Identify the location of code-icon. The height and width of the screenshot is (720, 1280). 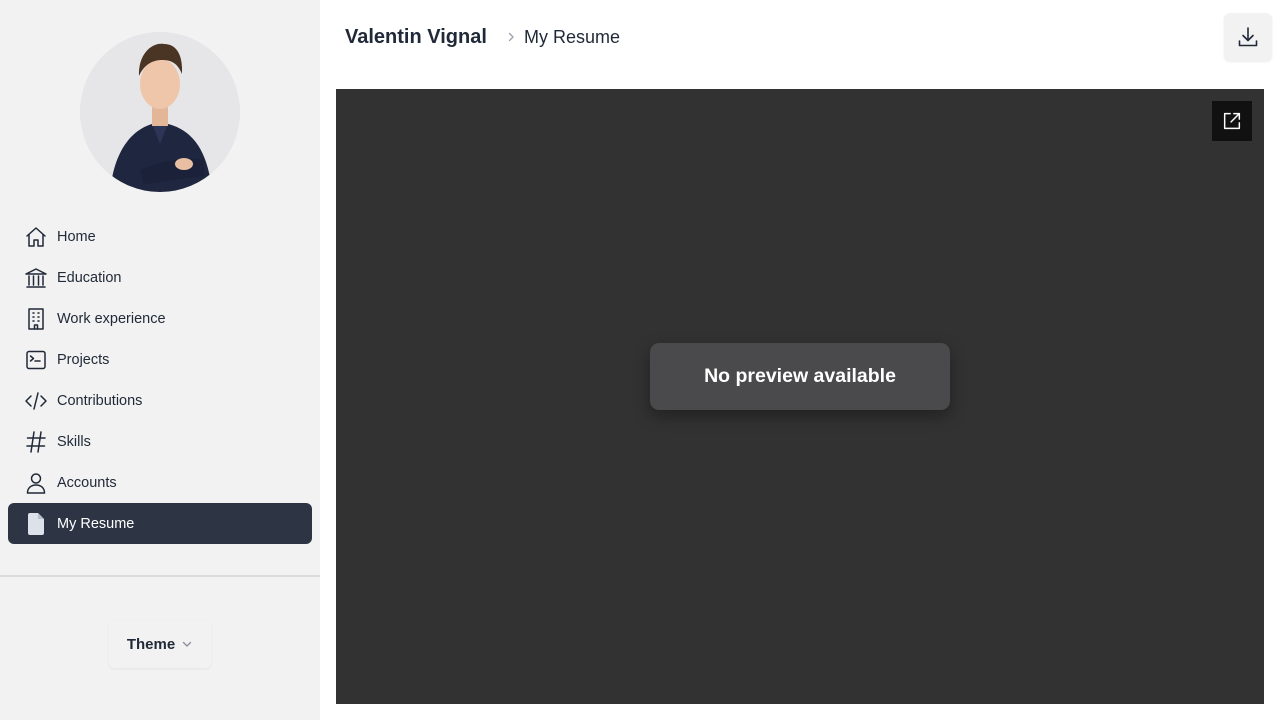
(36, 401).